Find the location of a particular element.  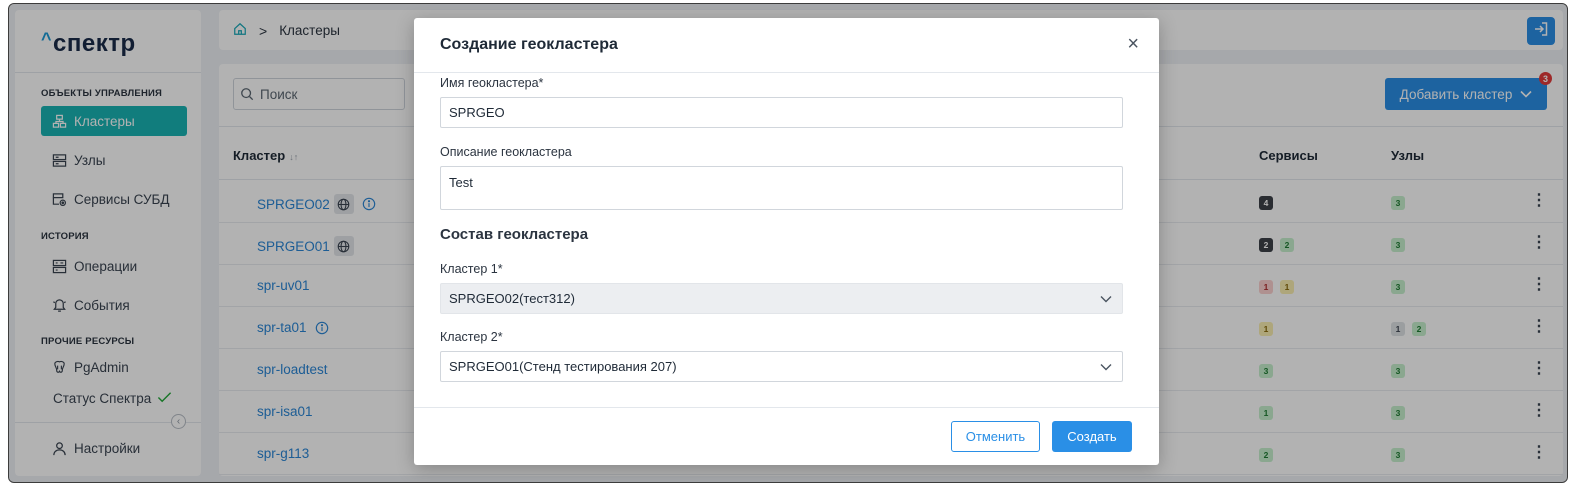

composition-section-title: Состав геокластера is located at coordinates (514, 234).